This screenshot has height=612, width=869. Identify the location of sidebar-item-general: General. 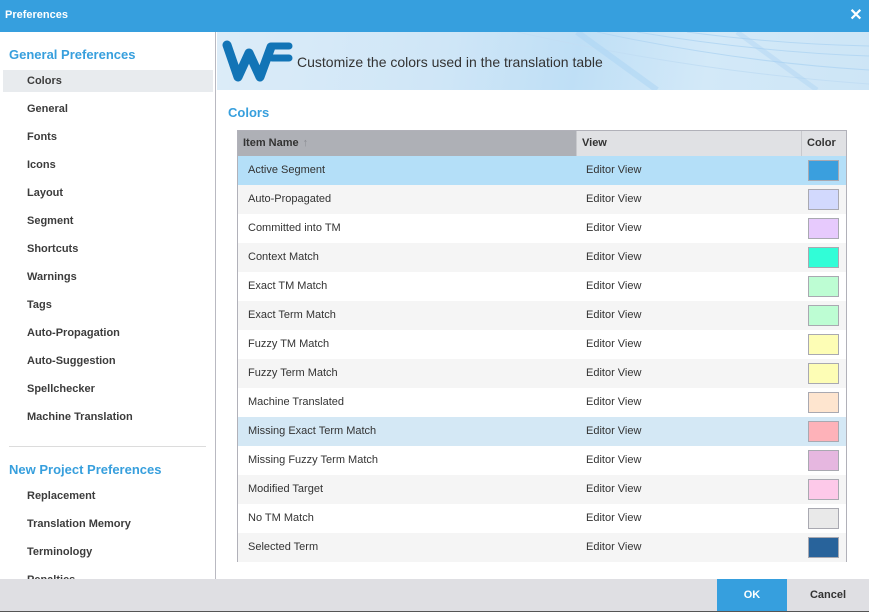
(108, 109).